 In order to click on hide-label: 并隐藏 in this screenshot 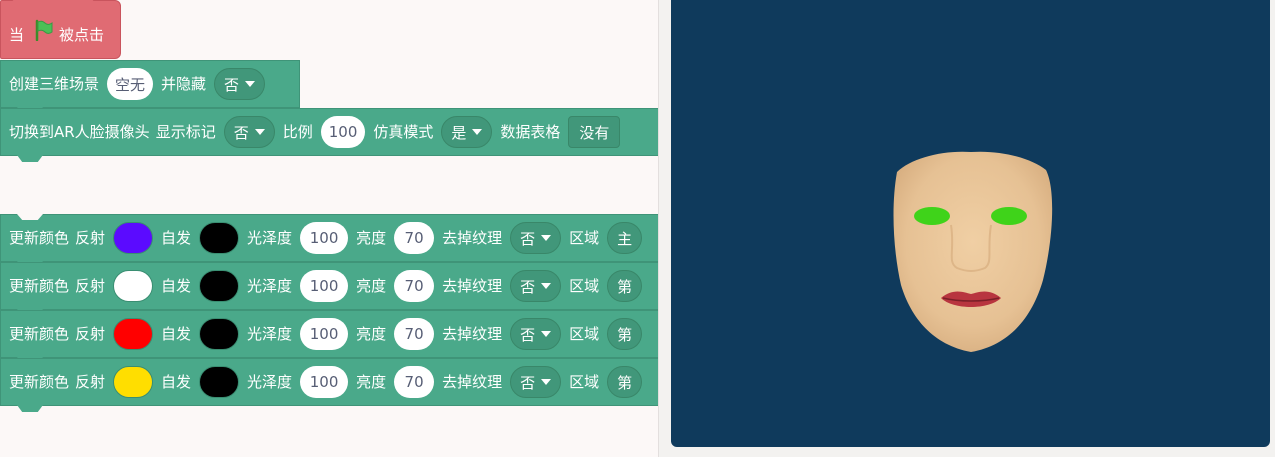, I will do `click(184, 84)`.